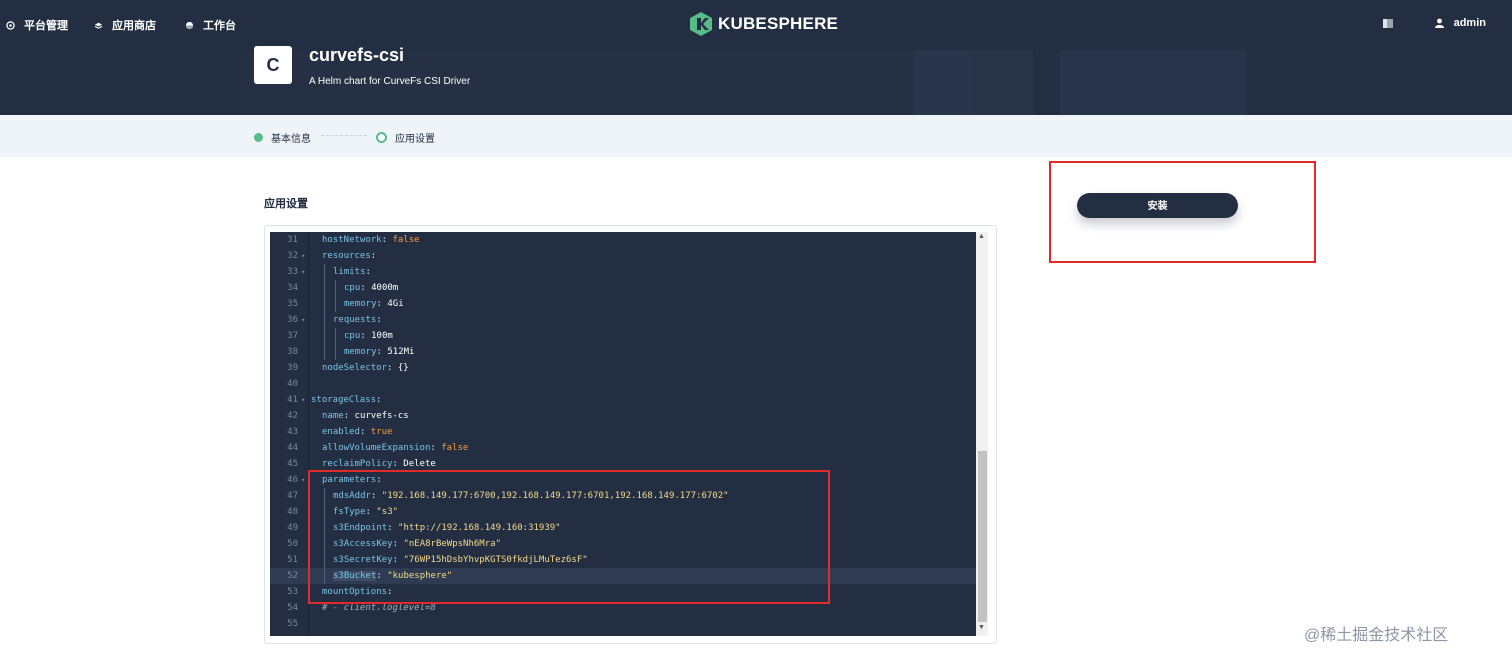  I want to click on notification-icon, so click(1388, 23).